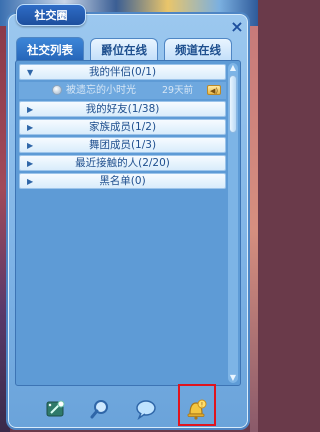 The height and width of the screenshot is (432, 320). I want to click on group-label: 我的伴侣(0/1), so click(122, 72).